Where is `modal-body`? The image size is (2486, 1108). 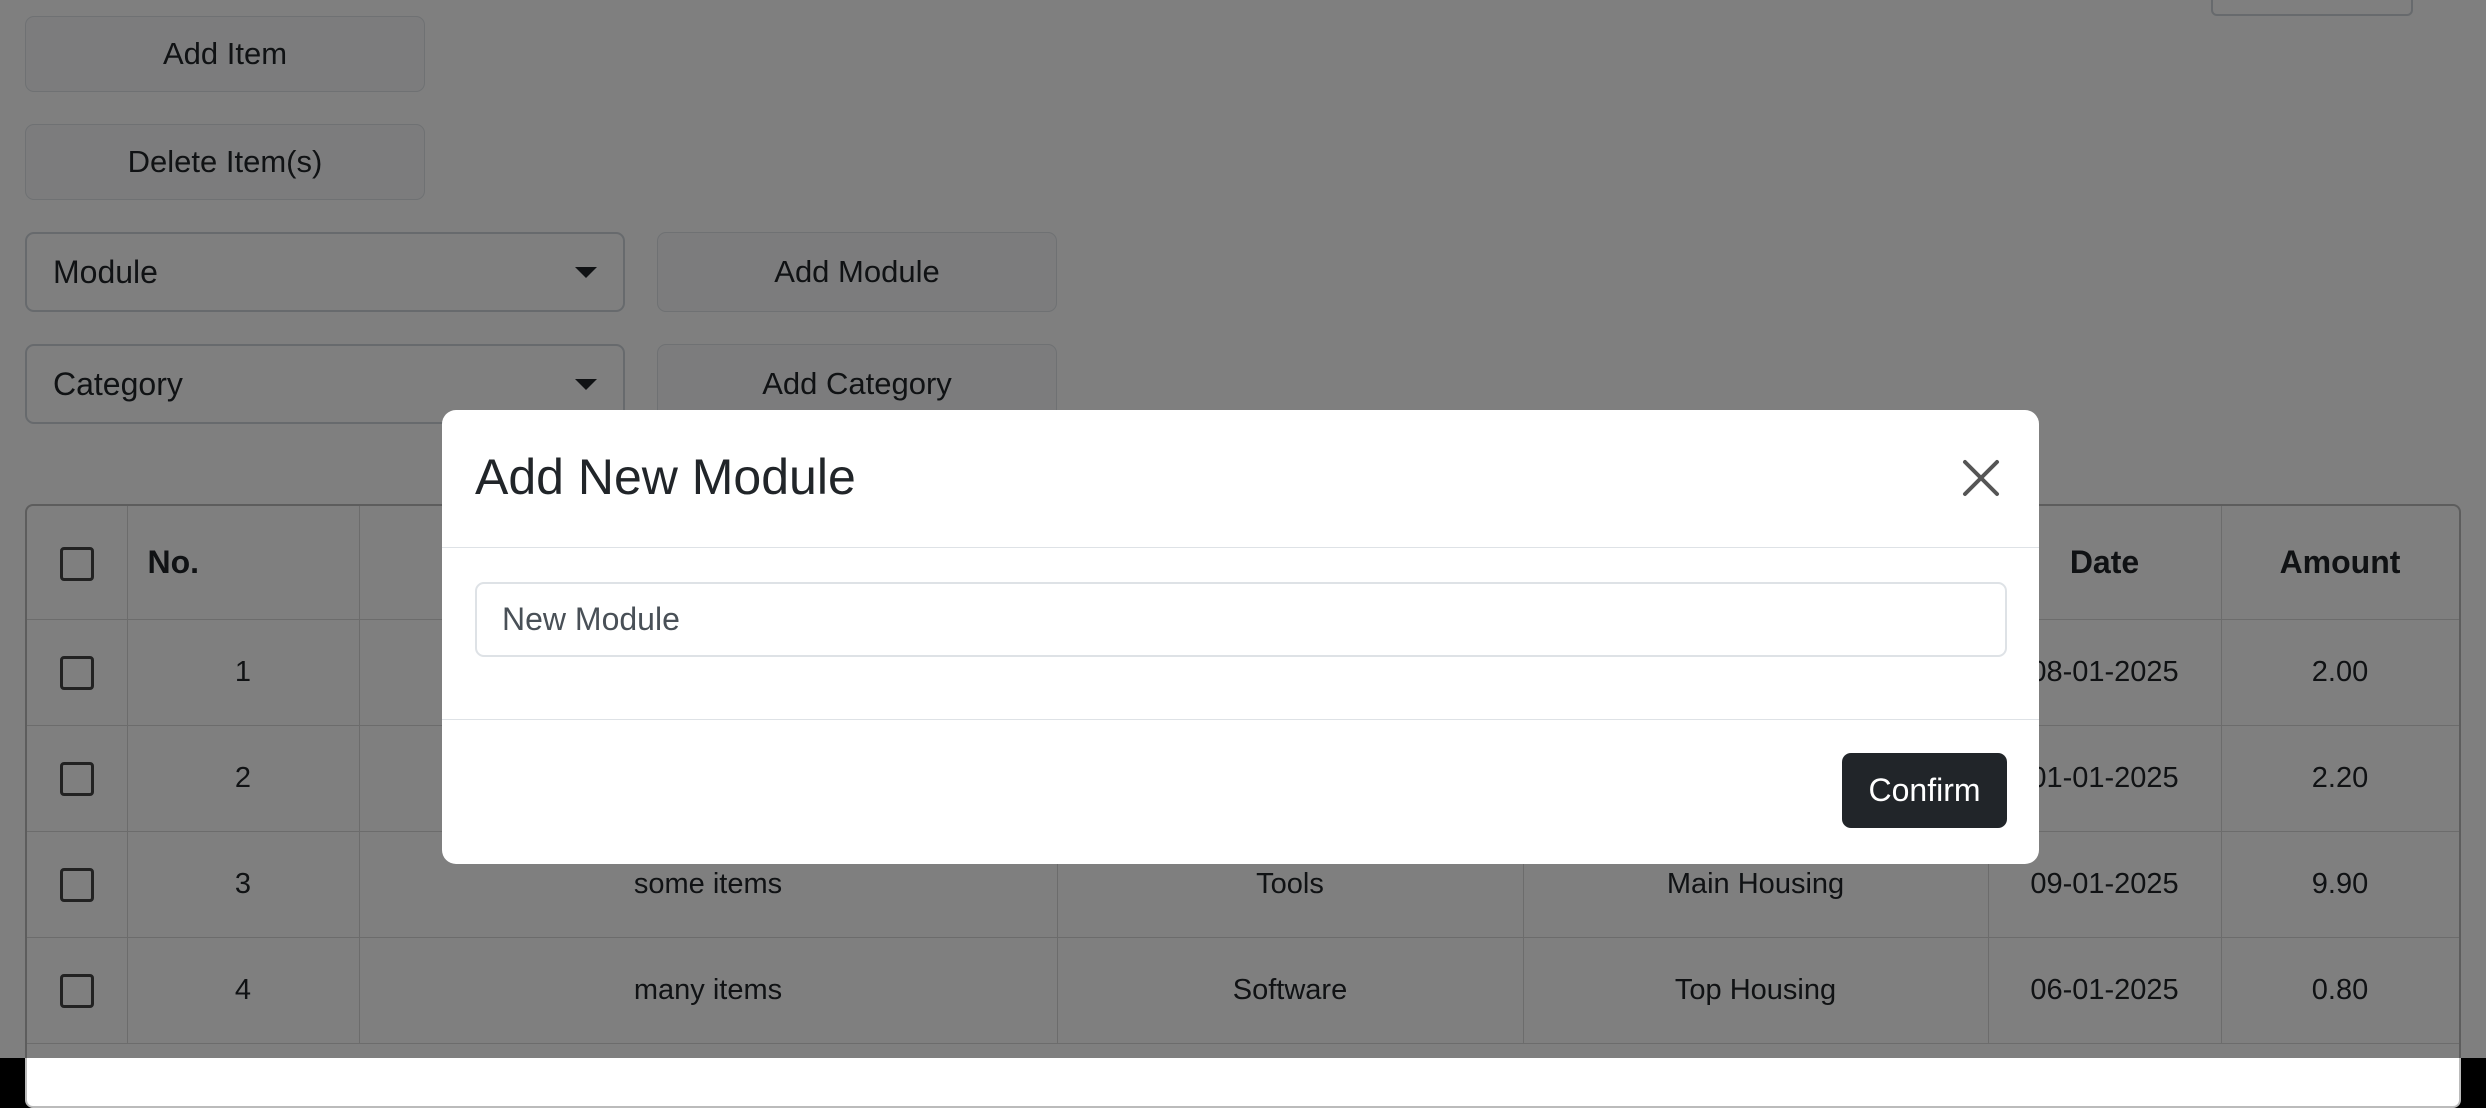 modal-body is located at coordinates (1240, 634).